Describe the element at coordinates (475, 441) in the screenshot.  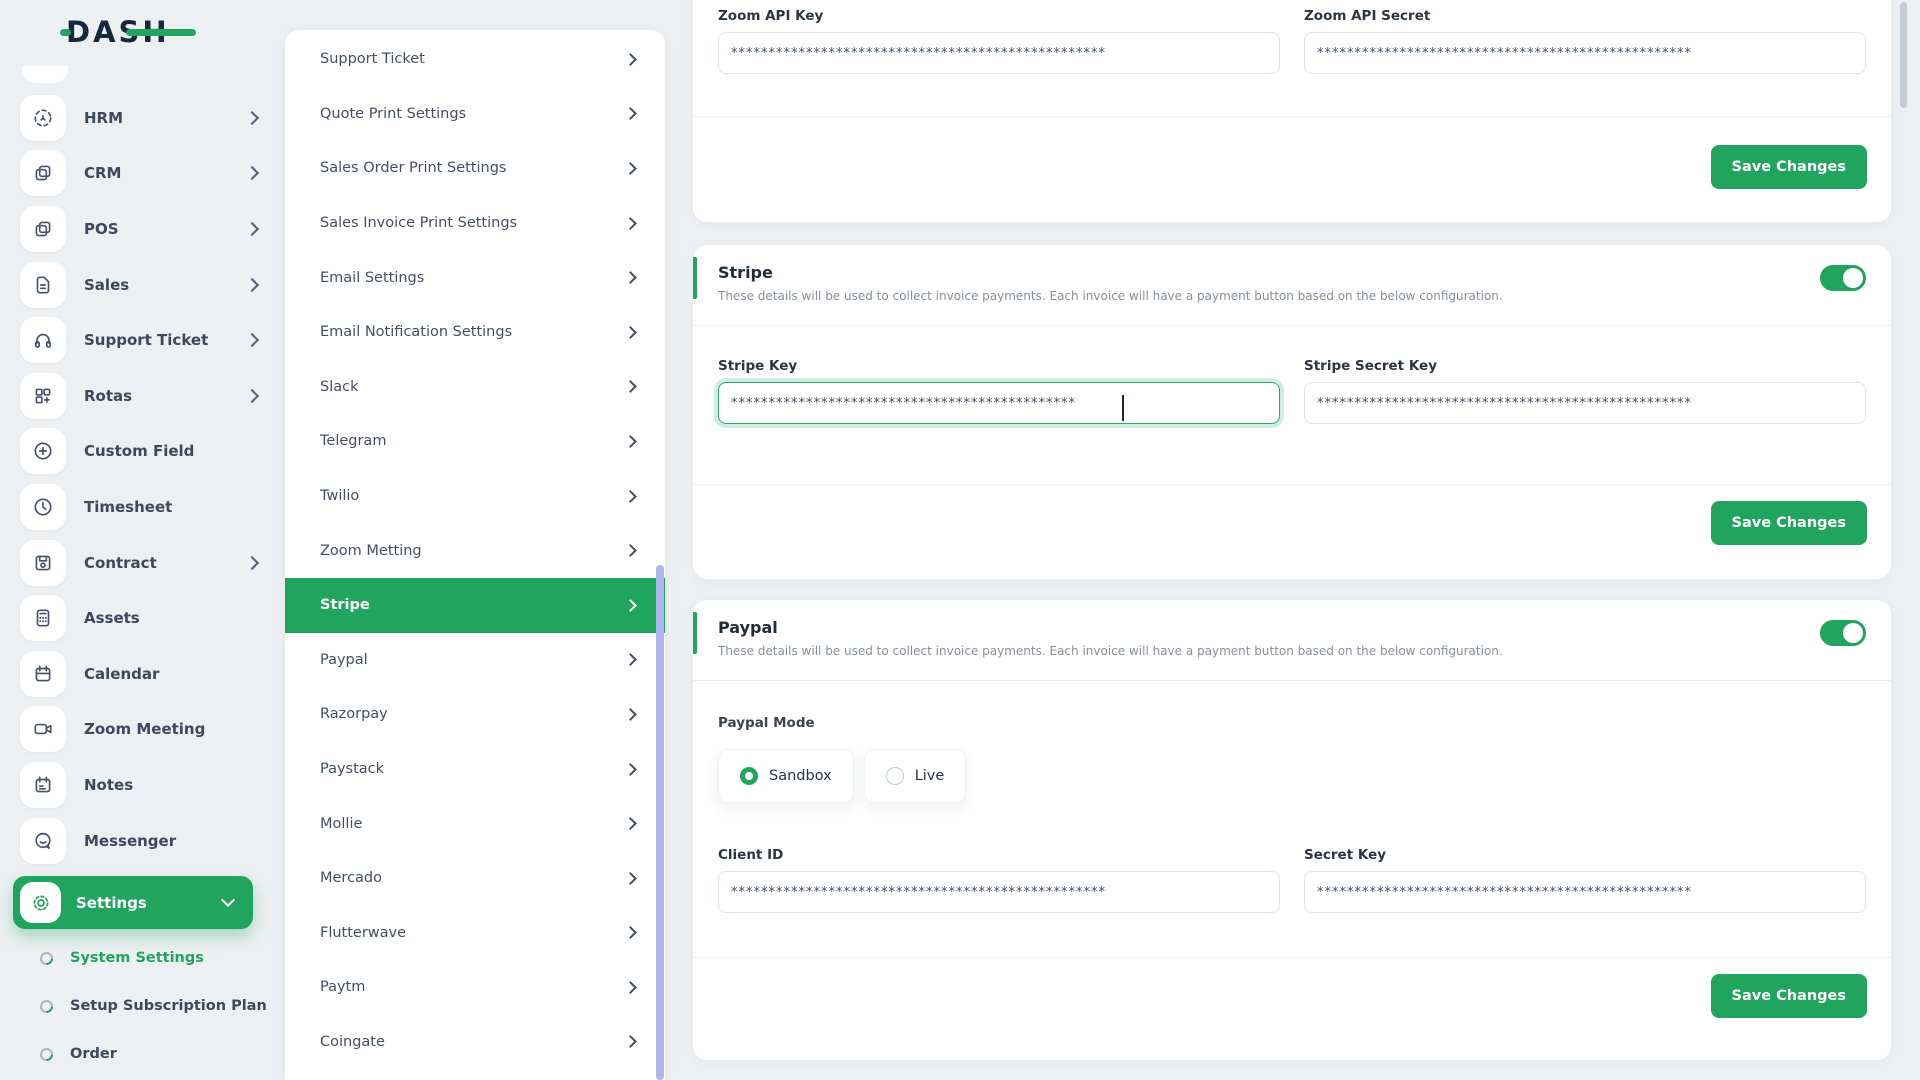
I see `settings-menu-item-telegram: Telegram` at that location.